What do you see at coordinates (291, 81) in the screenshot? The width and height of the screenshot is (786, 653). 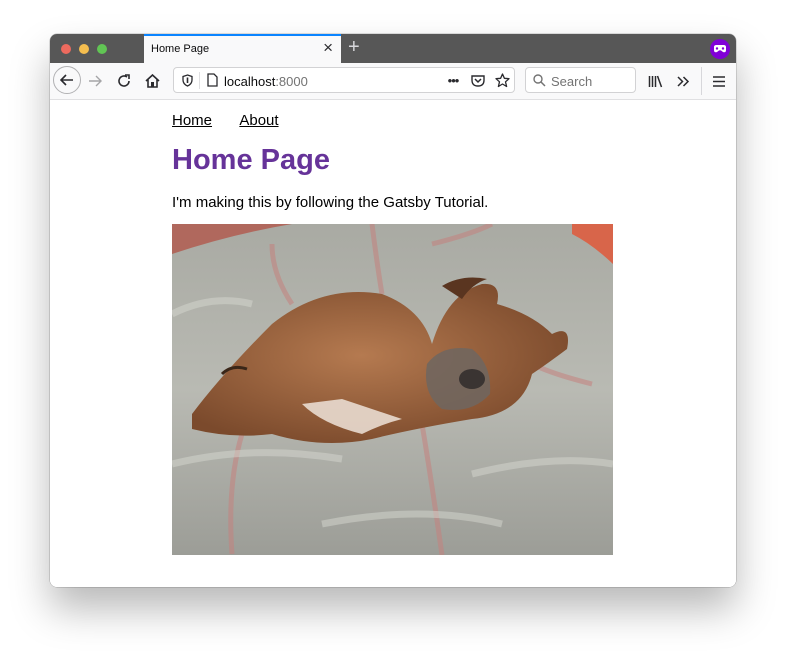 I see `url-port: :8000` at bounding box center [291, 81].